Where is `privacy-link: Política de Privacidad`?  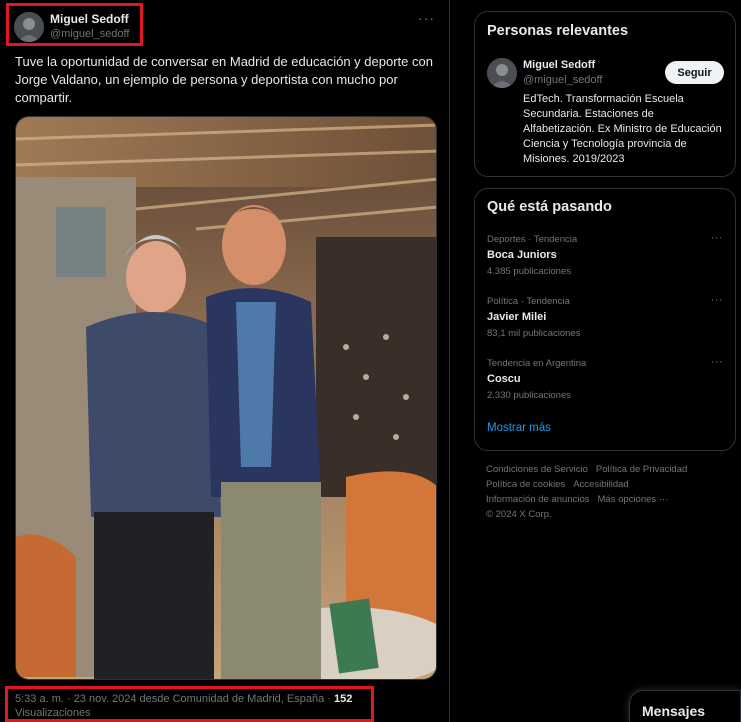
privacy-link: Política de Privacidad is located at coordinates (641, 469).